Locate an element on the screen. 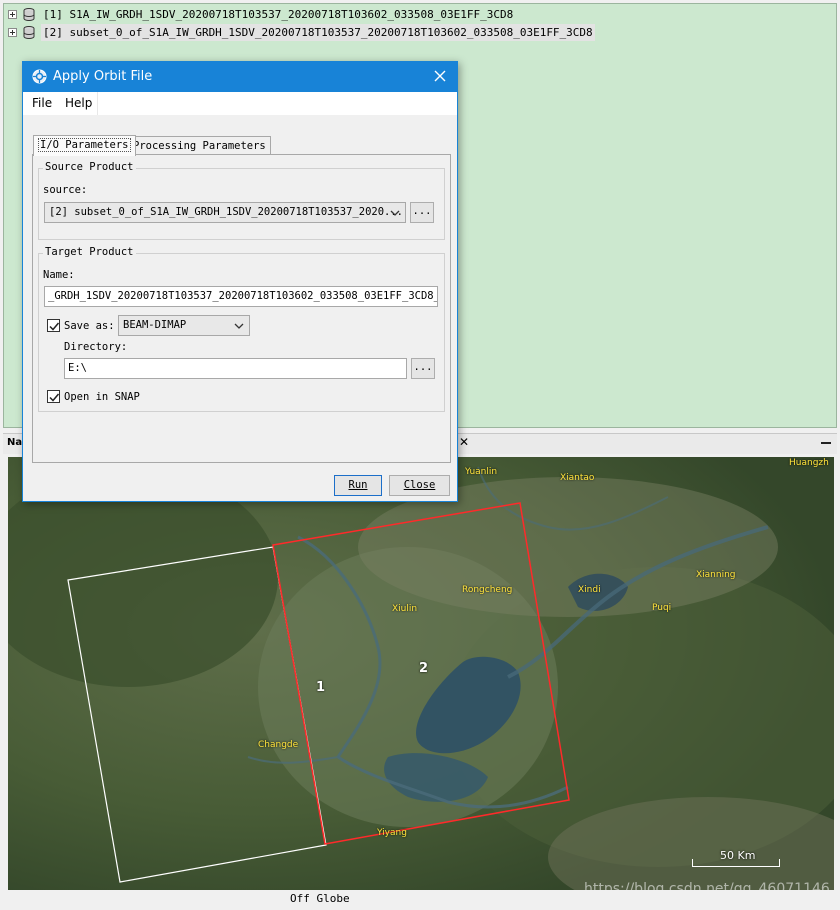 The height and width of the screenshot is (910, 840). directory-field: E:\ is located at coordinates (235, 368).